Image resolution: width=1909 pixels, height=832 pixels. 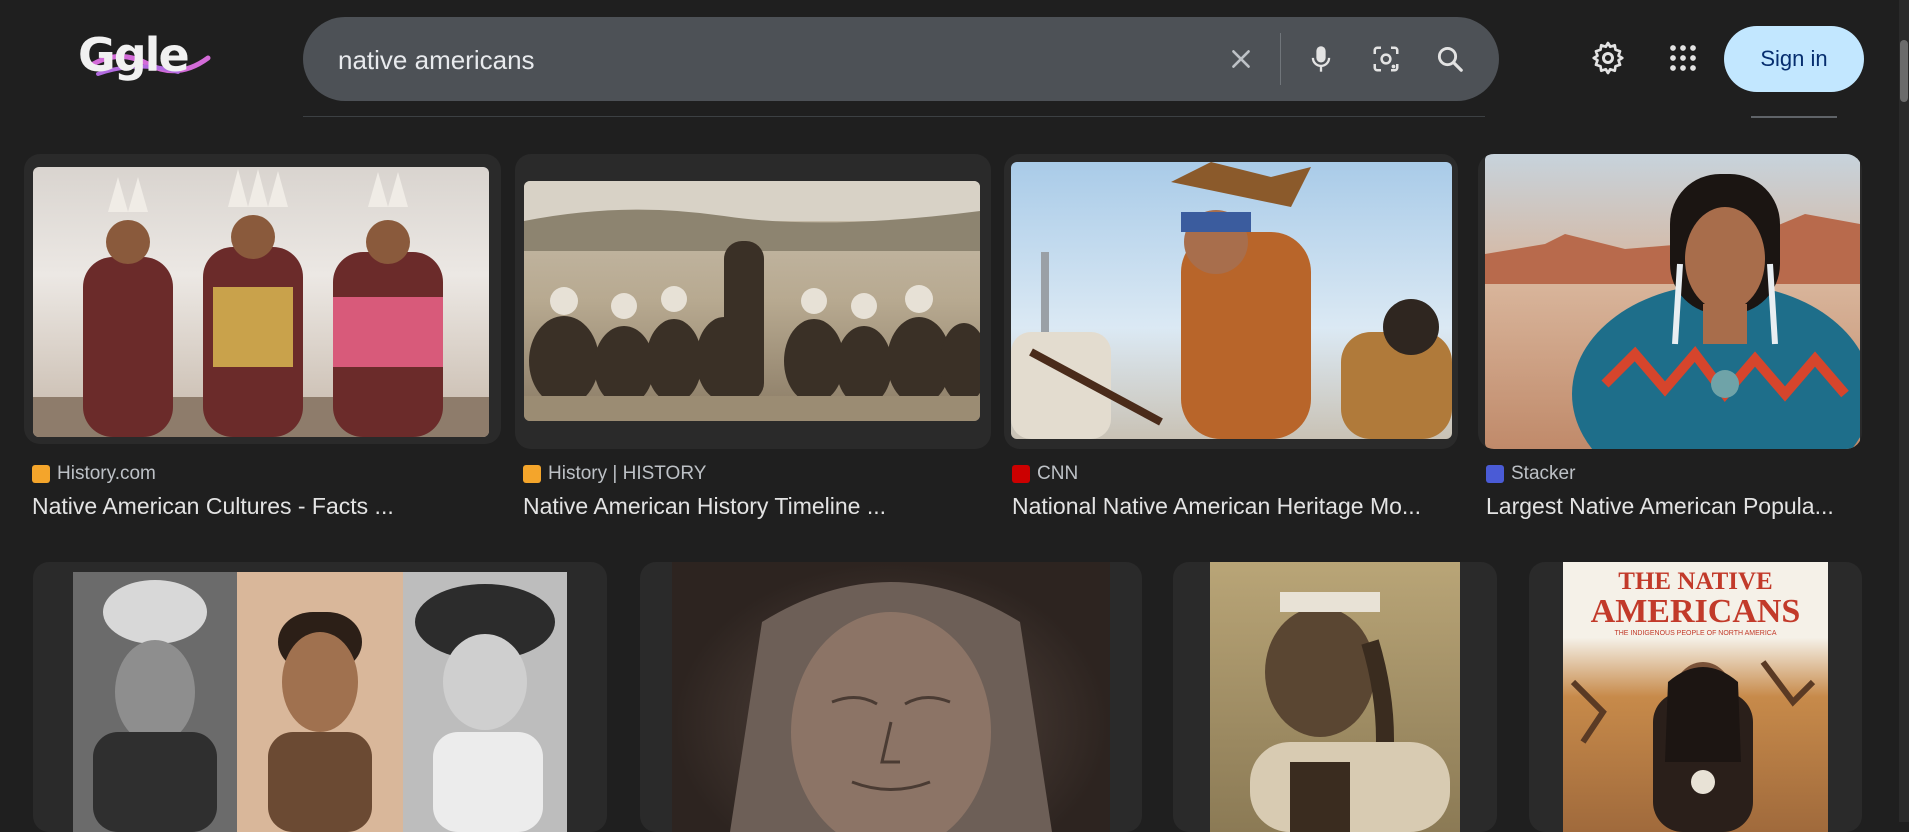 What do you see at coordinates (1241, 59) in the screenshot?
I see `close-icon` at bounding box center [1241, 59].